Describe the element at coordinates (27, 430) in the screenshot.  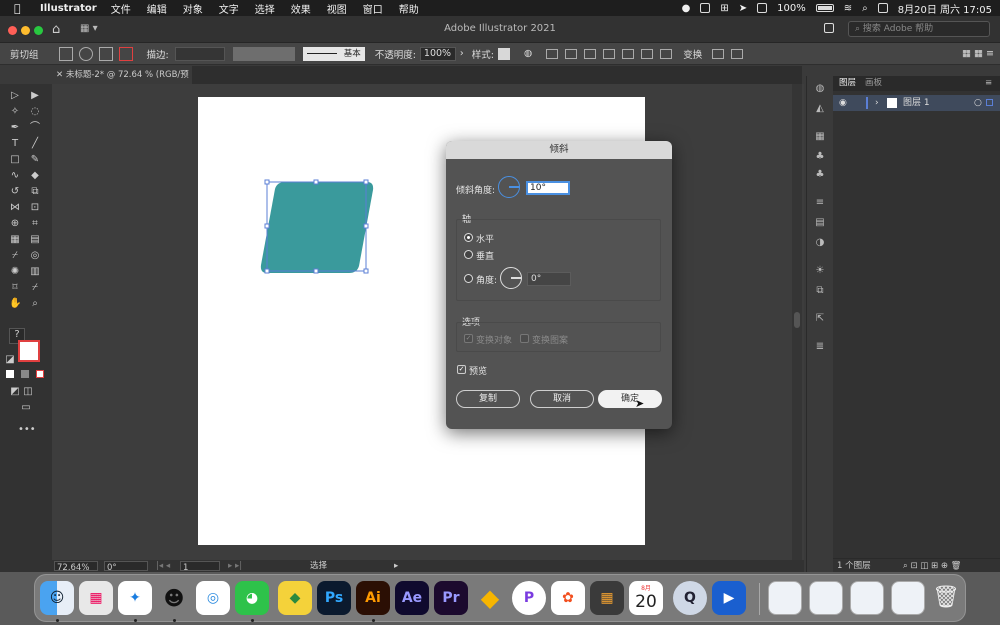
I see `edit-toolbar-icon: •••` at that location.